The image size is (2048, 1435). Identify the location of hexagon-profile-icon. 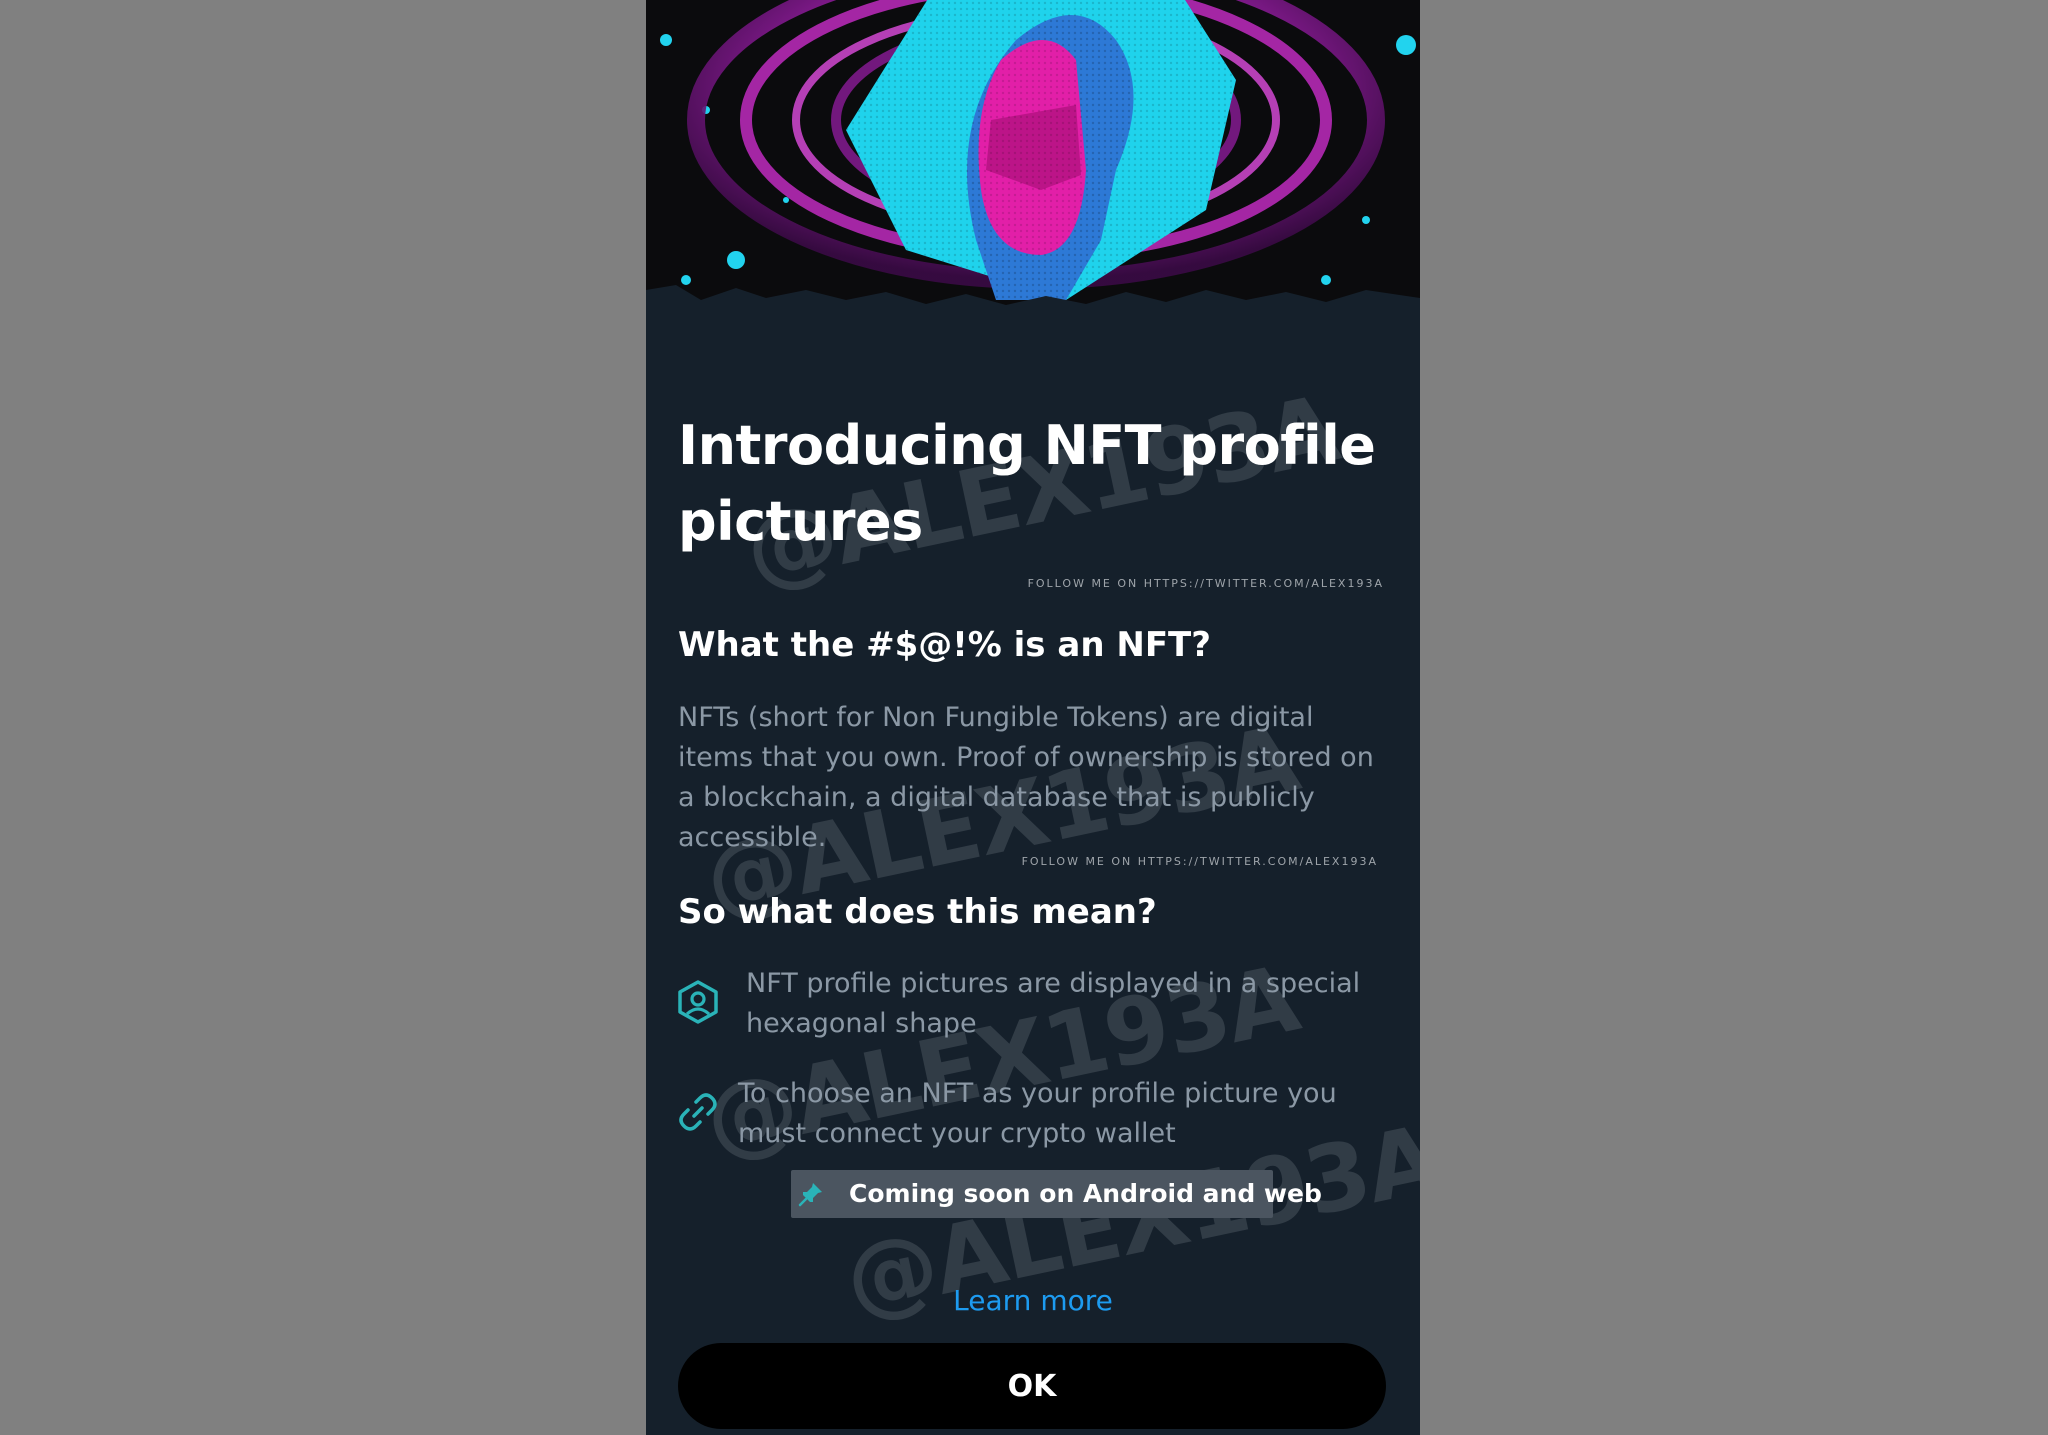
(698, 1002).